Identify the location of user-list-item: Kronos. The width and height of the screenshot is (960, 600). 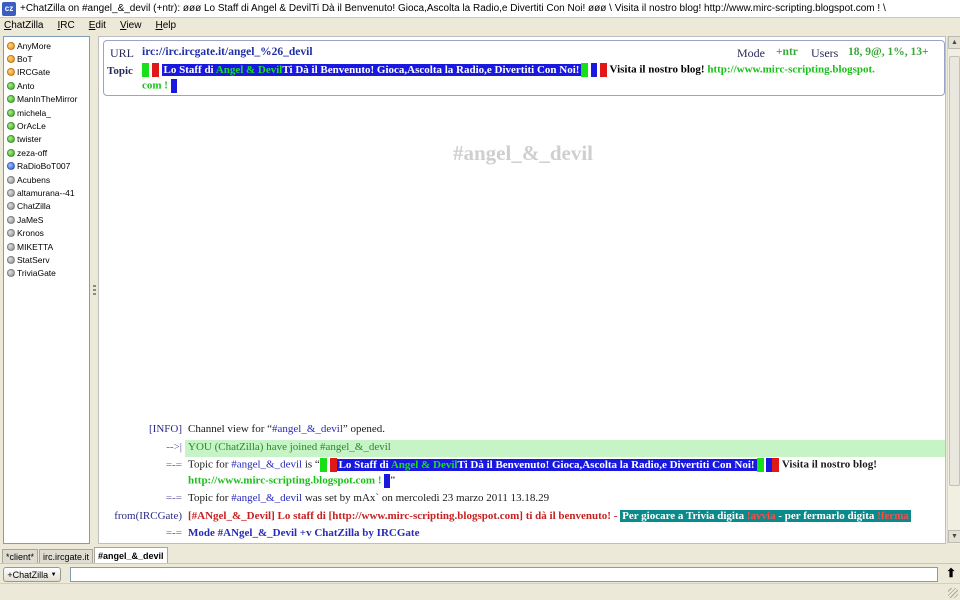
(46, 232).